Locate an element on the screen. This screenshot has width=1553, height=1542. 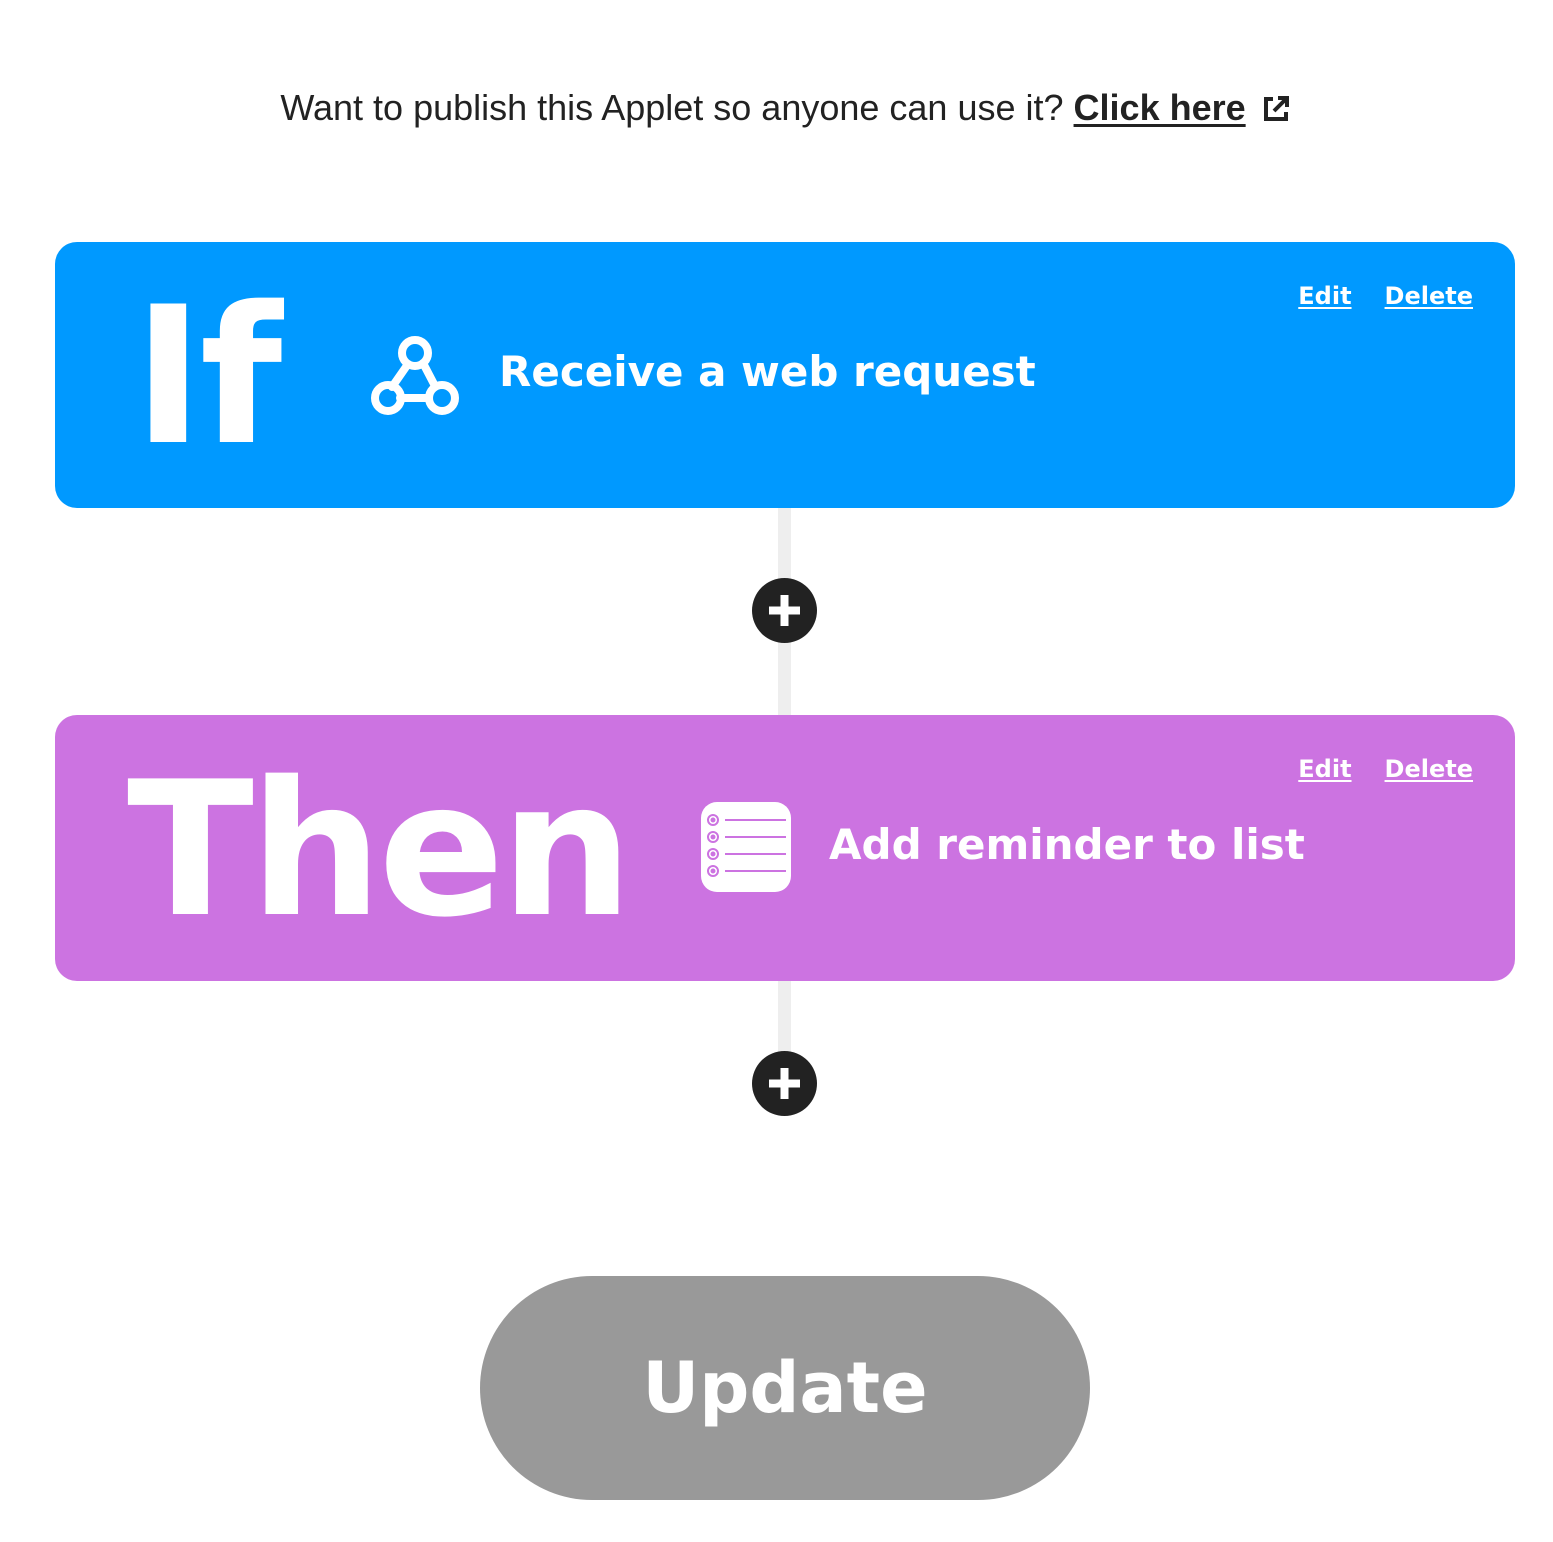
webhooks-icon is located at coordinates (415, 380).